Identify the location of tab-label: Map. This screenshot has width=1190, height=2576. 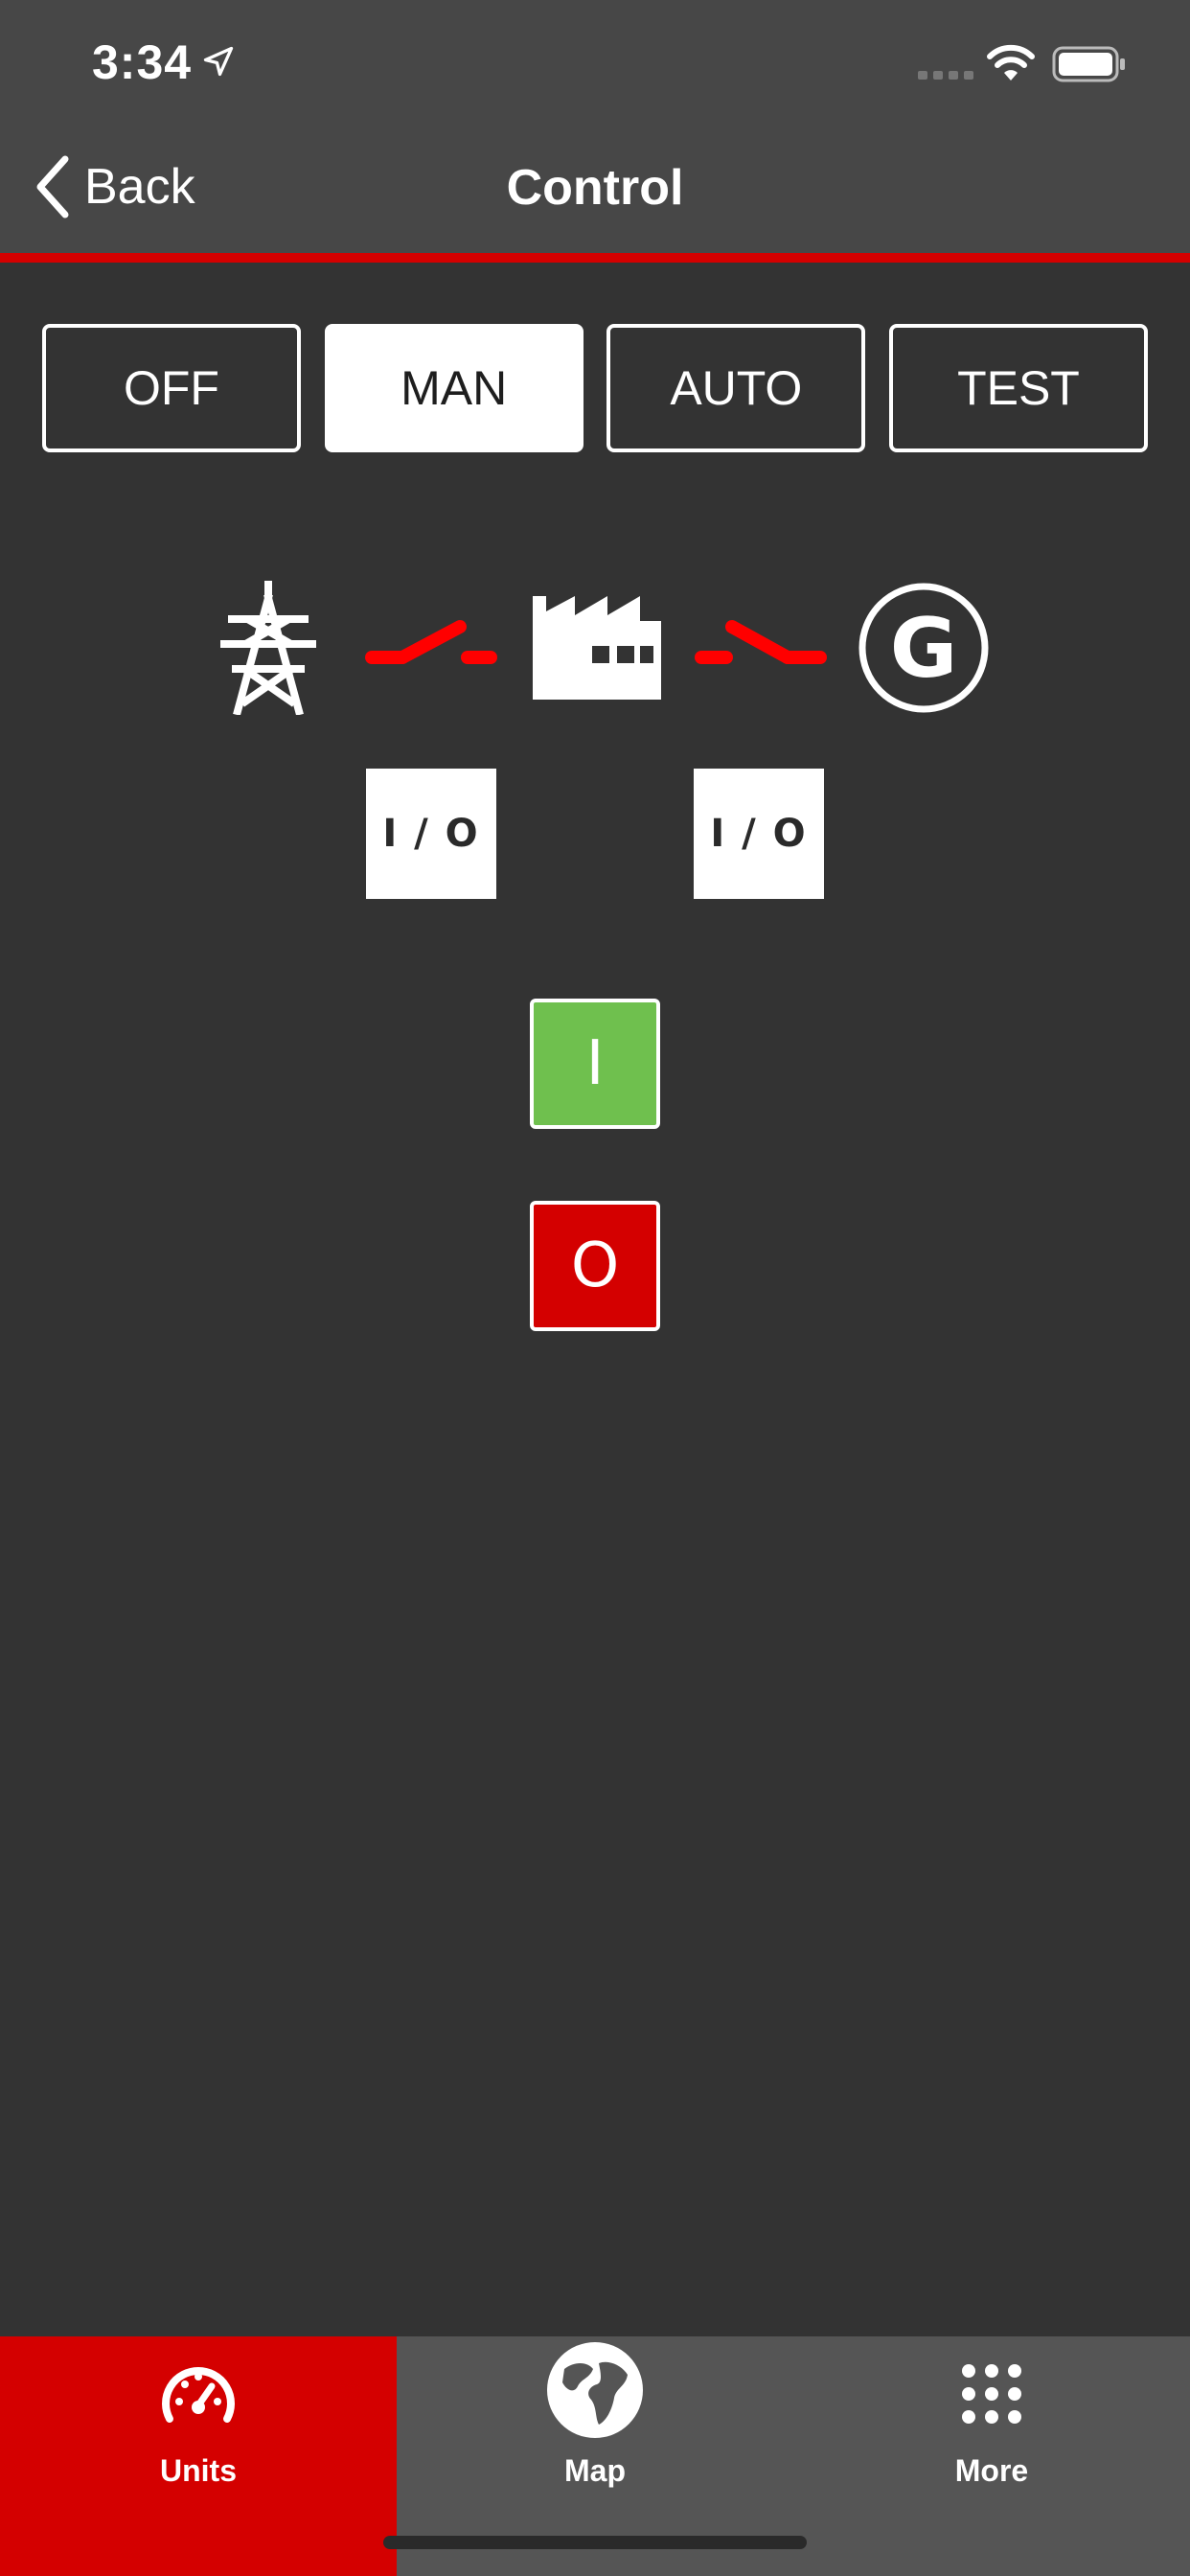
(595, 2470).